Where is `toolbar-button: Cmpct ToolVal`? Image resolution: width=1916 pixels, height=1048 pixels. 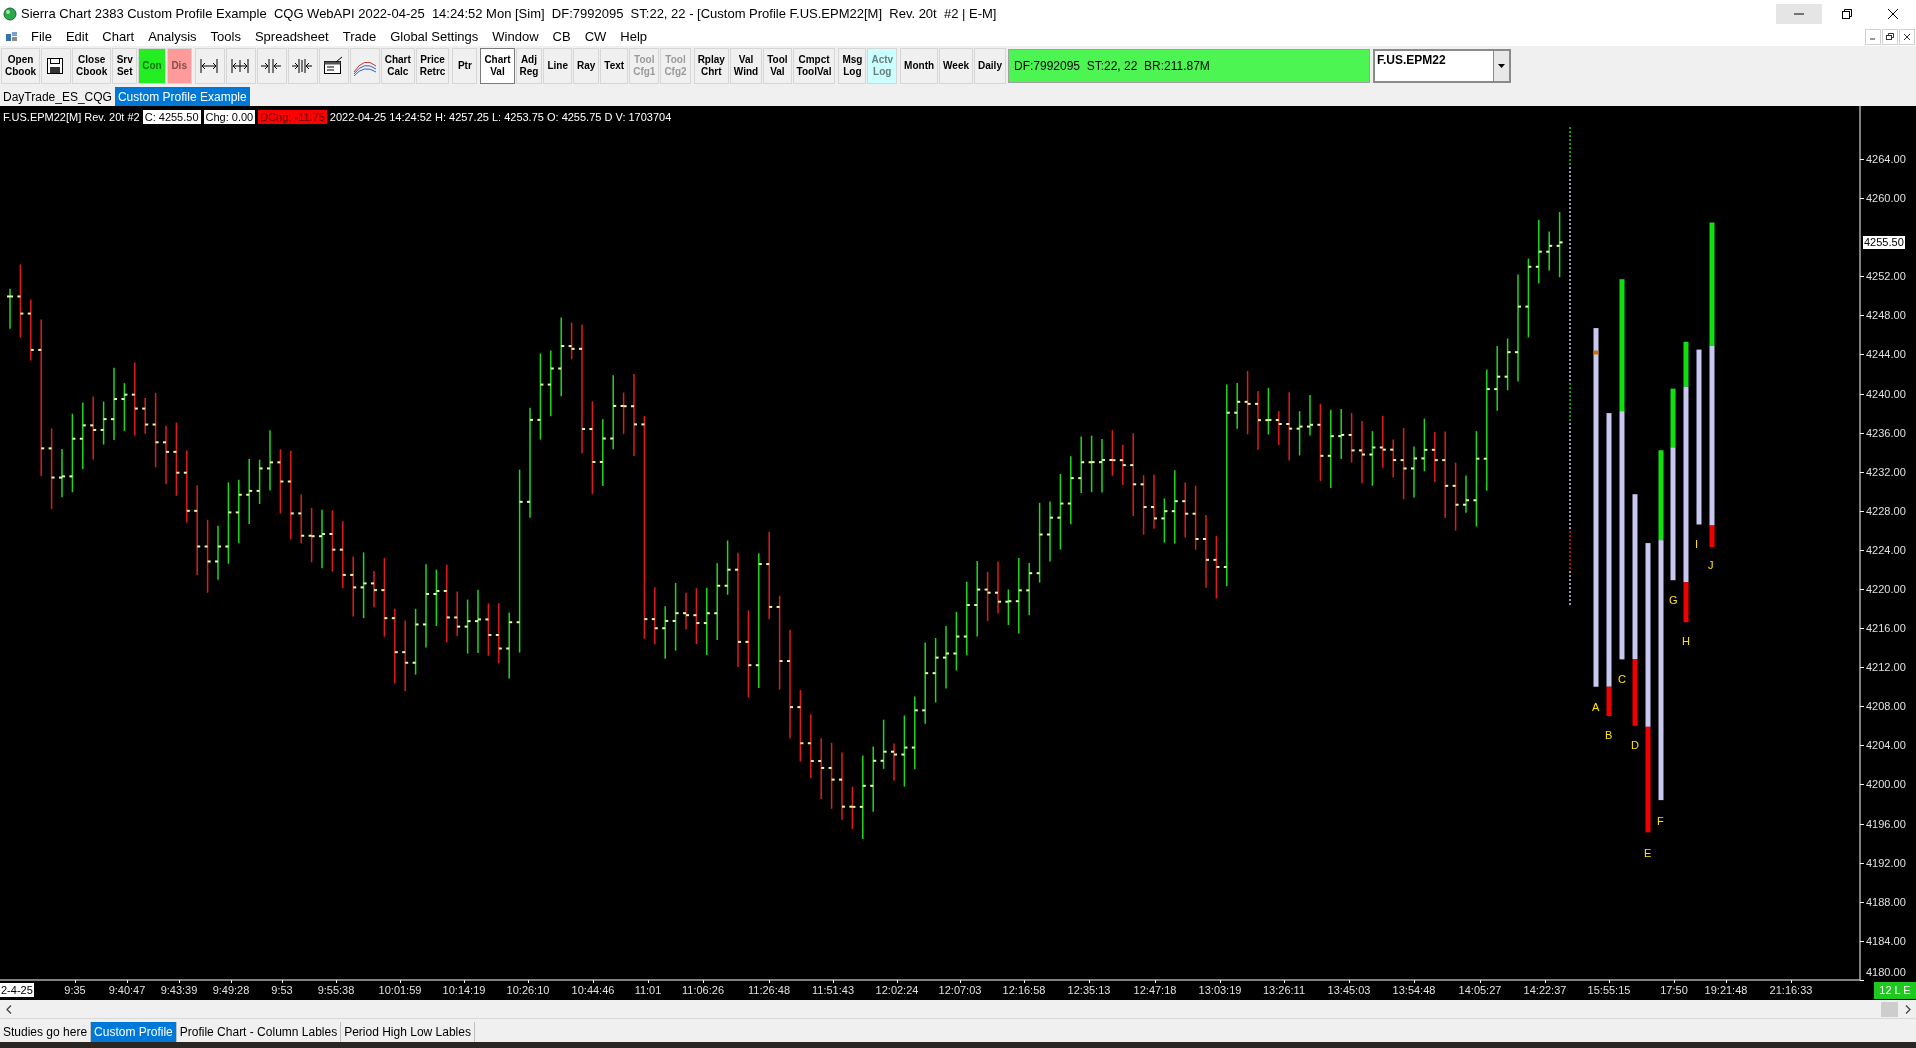
toolbar-button: Cmpct ToolVal is located at coordinates (814, 66).